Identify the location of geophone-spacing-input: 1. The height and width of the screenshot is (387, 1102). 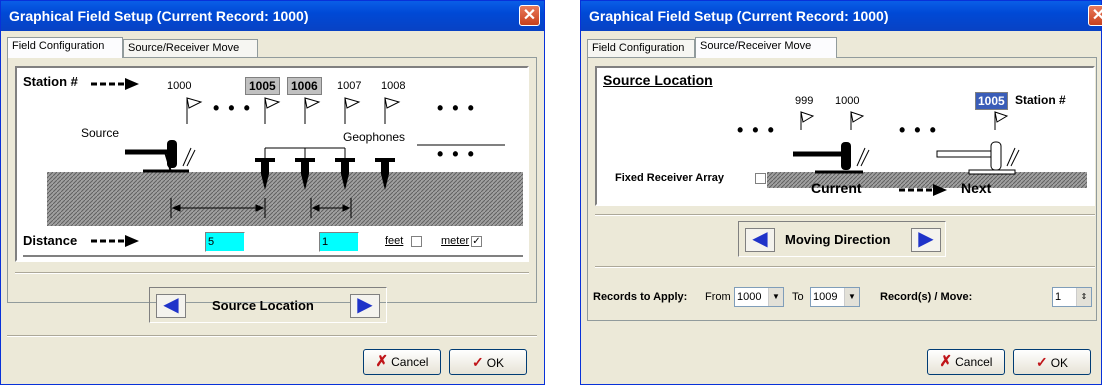
(339, 242).